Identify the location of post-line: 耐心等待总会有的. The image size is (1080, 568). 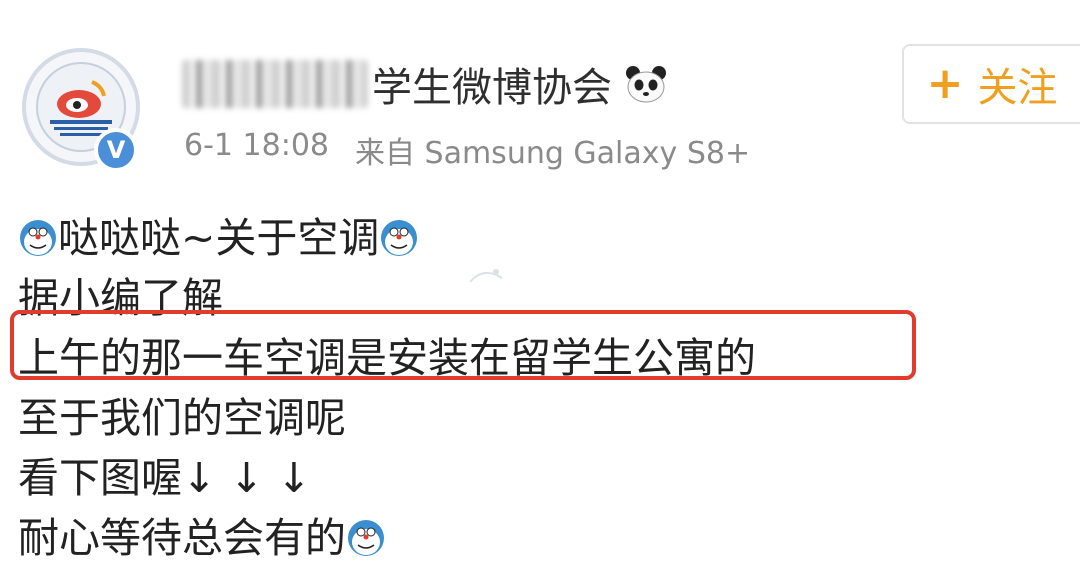
(387, 538).